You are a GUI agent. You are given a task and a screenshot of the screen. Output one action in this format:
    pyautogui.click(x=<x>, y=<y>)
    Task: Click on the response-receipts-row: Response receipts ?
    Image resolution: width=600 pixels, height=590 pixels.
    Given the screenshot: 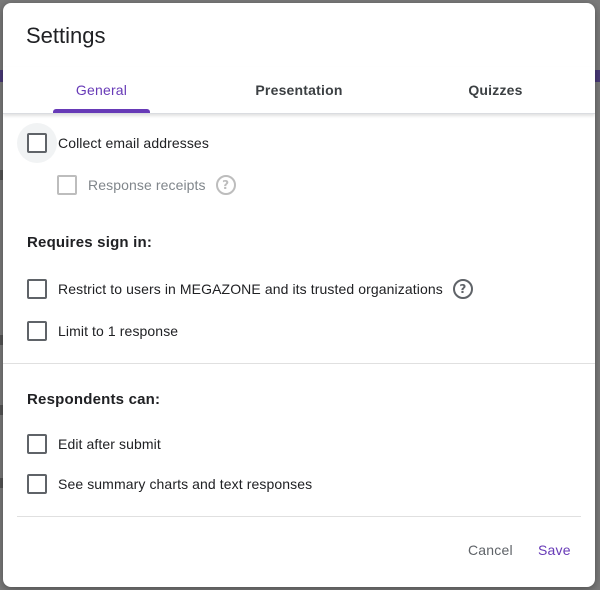 What is the action you would take?
    pyautogui.click(x=146, y=185)
    